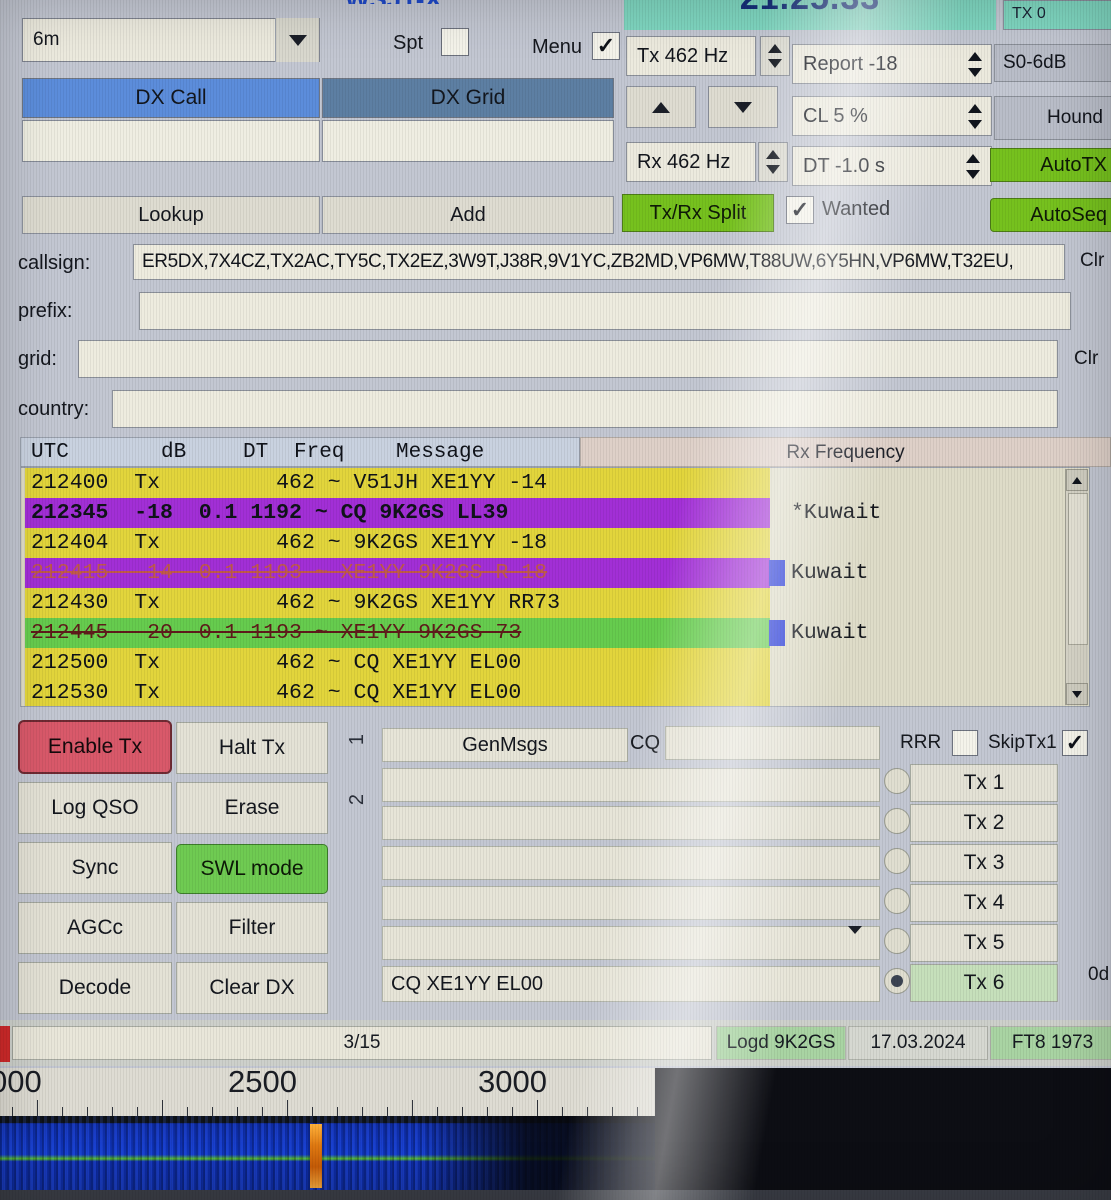  Describe the element at coordinates (555, 543) in the screenshot. I see `decode-row: 212404 Tx 462 ~ 9K2GS XE1YY -18` at that location.